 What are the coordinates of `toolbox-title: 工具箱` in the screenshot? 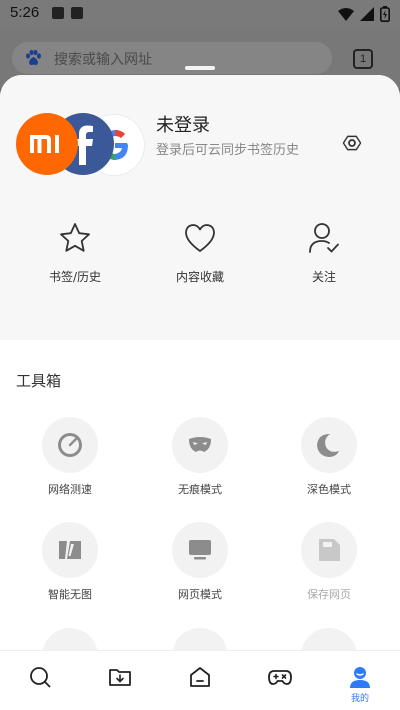 It's located at (39, 381).